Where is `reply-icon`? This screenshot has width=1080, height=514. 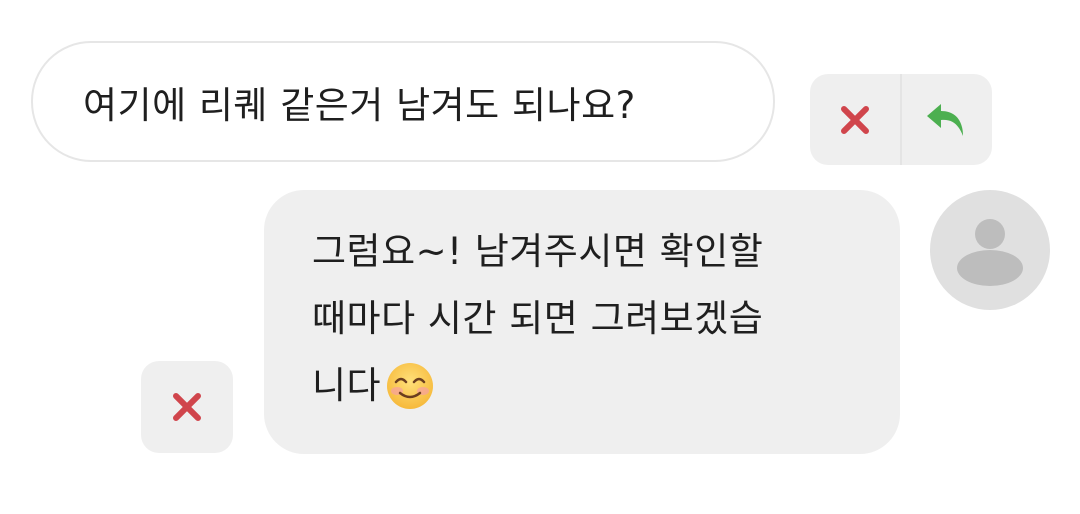 reply-icon is located at coordinates (945, 119).